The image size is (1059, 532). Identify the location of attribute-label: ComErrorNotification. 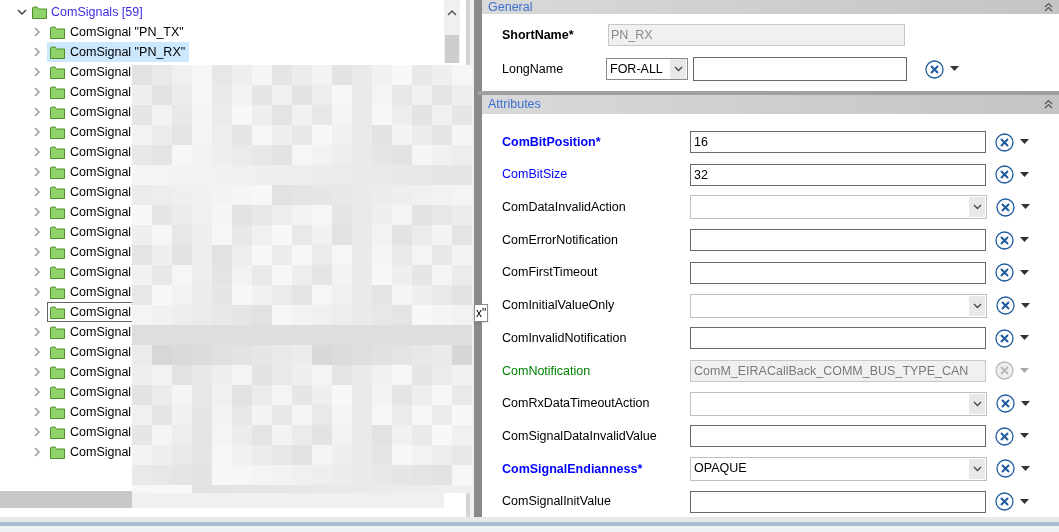
(560, 240).